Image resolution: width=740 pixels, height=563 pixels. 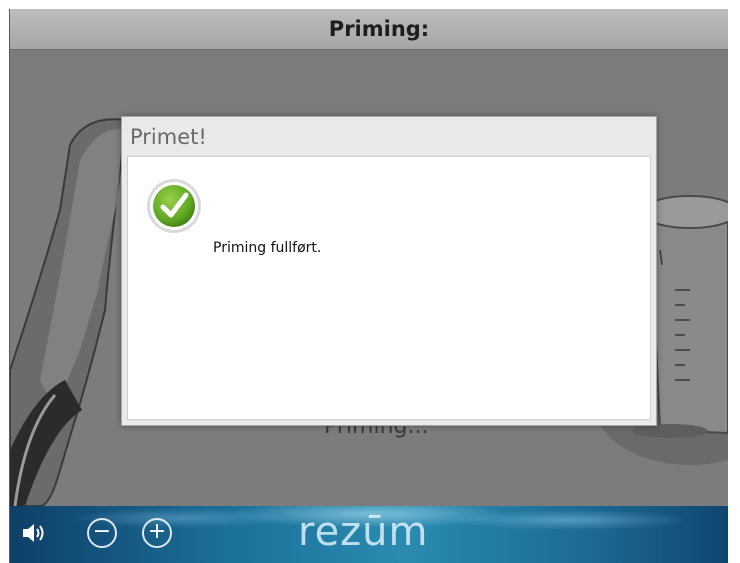 What do you see at coordinates (33, 533) in the screenshot?
I see `speaker-icon` at bounding box center [33, 533].